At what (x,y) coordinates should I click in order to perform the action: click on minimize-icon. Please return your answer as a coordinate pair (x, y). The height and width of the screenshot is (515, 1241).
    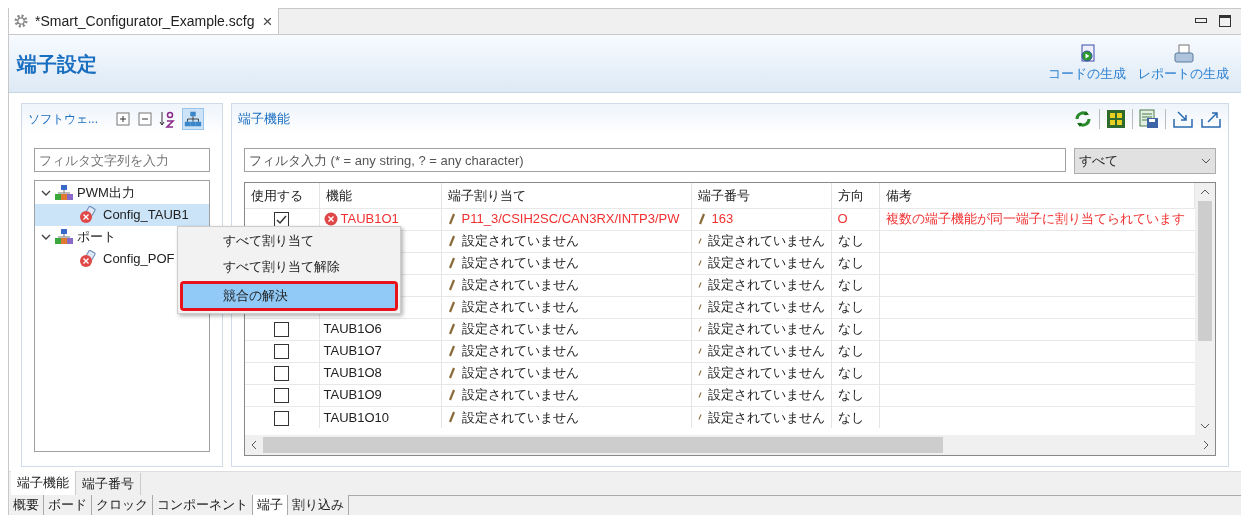
    Looking at the image, I should click on (1201, 21).